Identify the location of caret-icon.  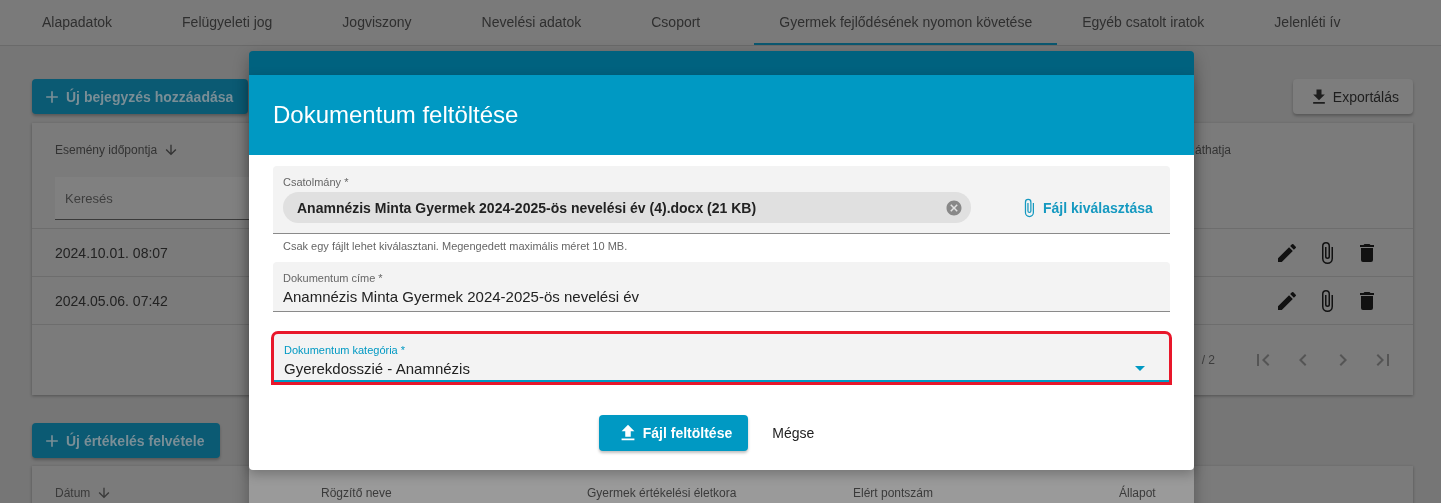
(1140, 368).